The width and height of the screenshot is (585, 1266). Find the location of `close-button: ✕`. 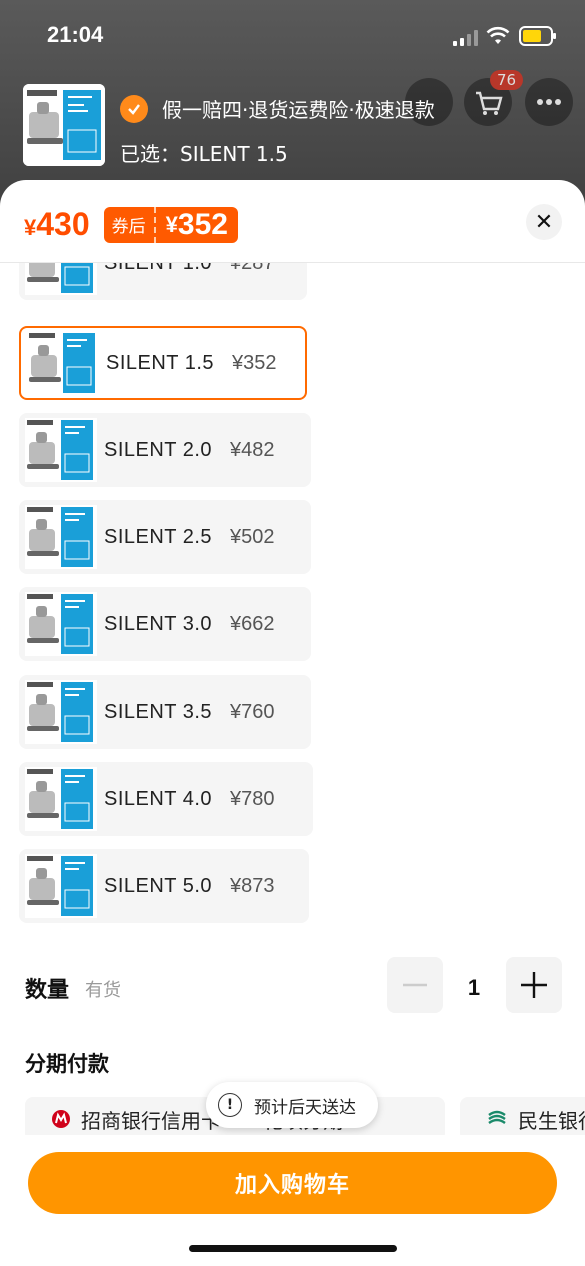

close-button: ✕ is located at coordinates (544, 222).